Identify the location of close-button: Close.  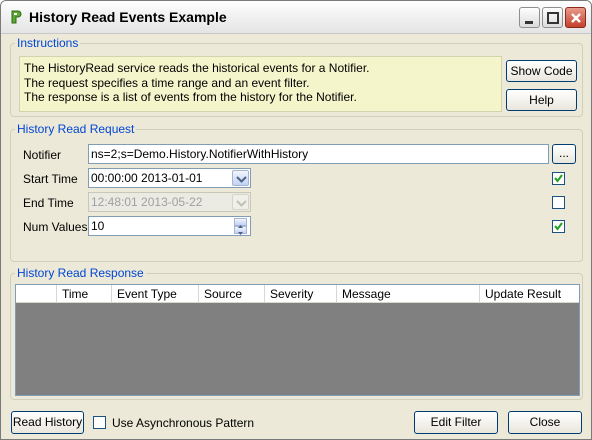
(545, 422).